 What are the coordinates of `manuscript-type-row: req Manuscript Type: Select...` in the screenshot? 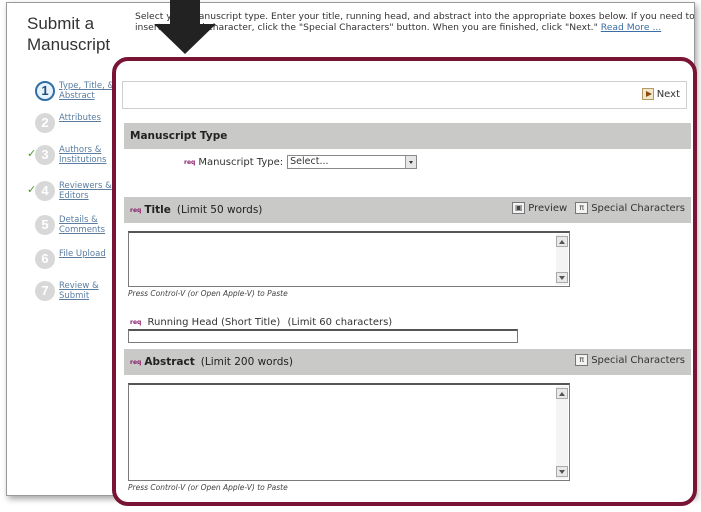 It's located at (301, 162).